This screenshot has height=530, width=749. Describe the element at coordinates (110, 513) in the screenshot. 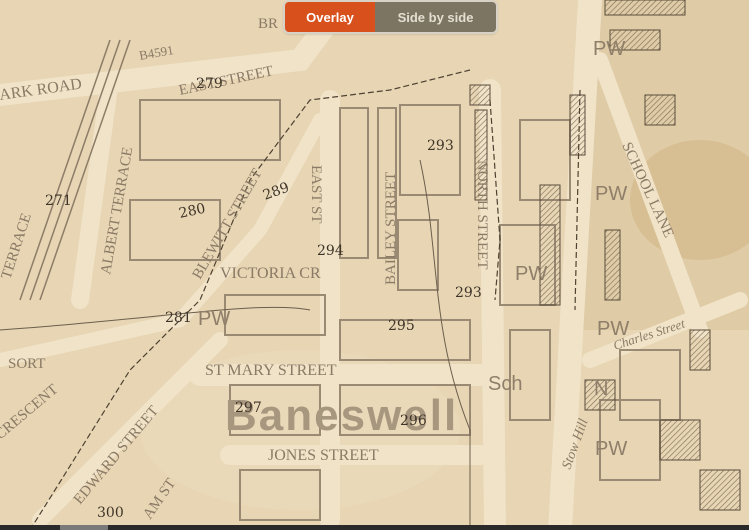

I see `plot-number: 300` at that location.